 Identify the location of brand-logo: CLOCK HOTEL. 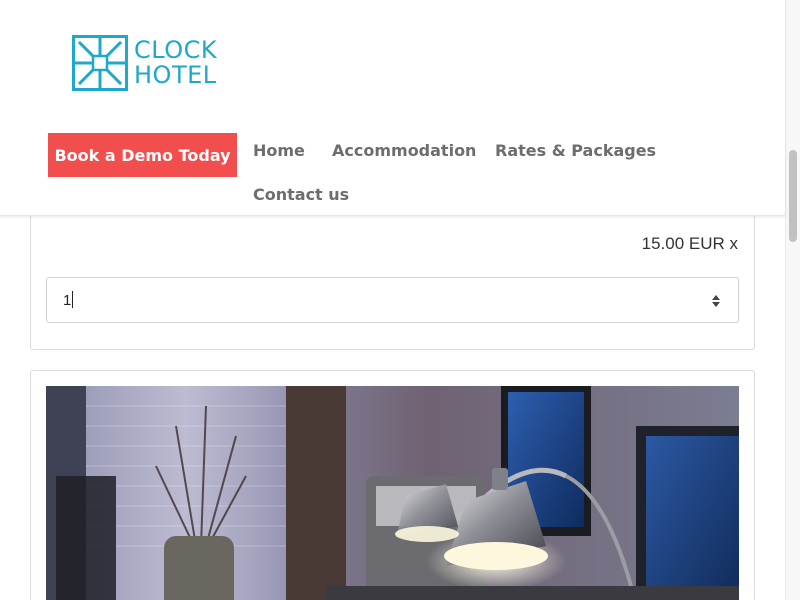
(144, 63).